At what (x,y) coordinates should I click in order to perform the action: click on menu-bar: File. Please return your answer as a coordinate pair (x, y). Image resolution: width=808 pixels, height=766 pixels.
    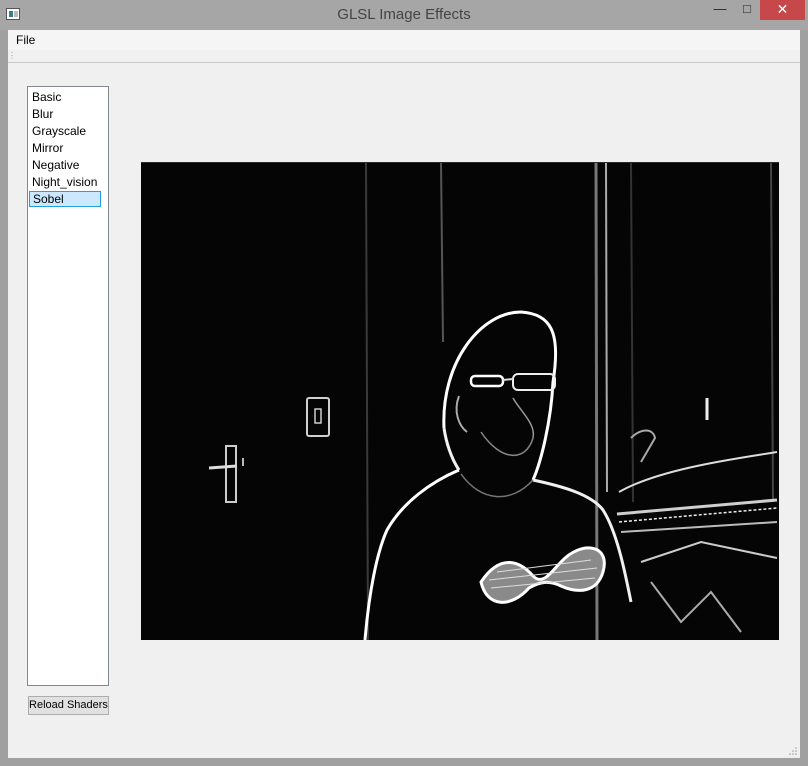
    Looking at the image, I should click on (404, 40).